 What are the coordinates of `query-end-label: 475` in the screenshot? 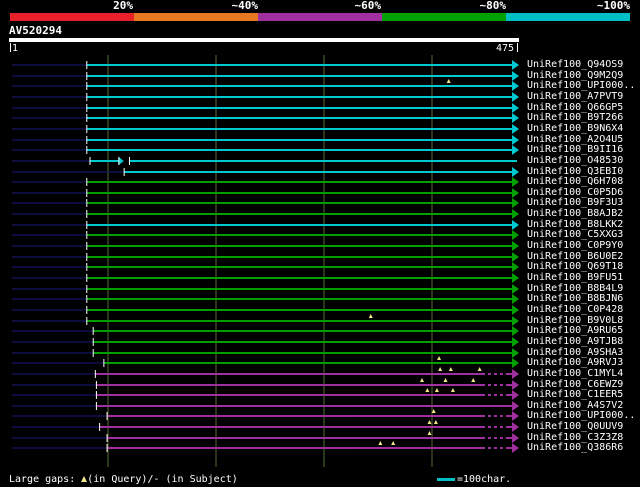 It's located at (505, 48).